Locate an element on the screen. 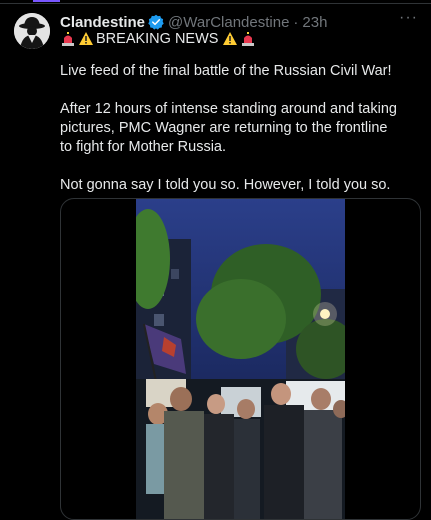 This screenshot has height=520, width=431. more-options-button: ··· is located at coordinates (408, 19).